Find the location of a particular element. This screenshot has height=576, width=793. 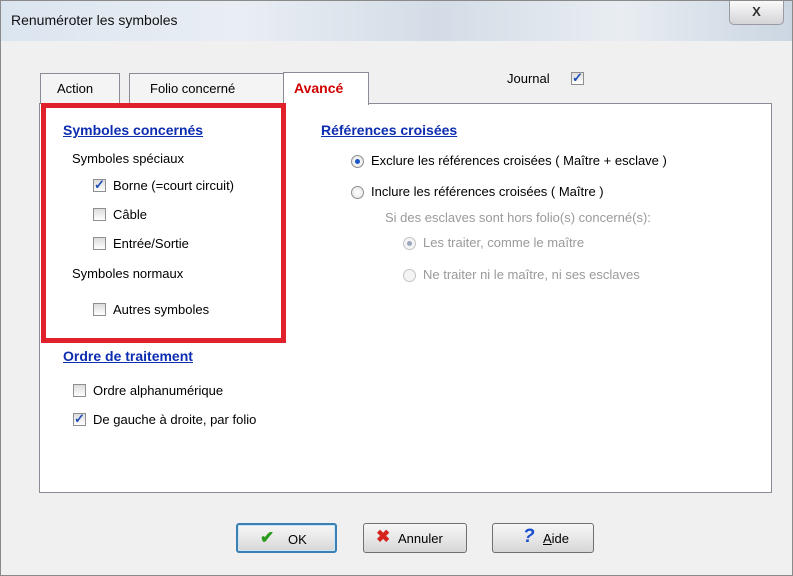

checkbox-cable-label: Câble is located at coordinates (130, 214).